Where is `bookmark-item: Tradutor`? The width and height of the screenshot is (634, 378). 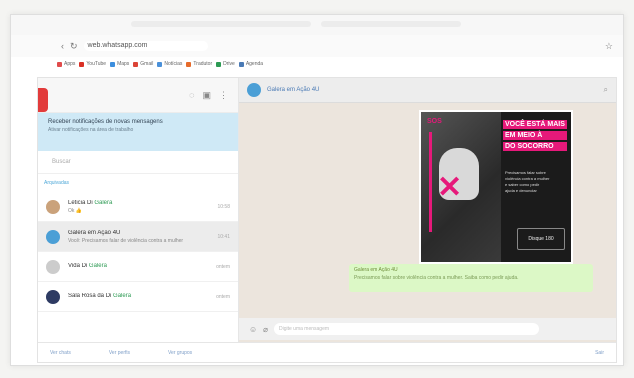 bookmark-item: Tradutor is located at coordinates (199, 64).